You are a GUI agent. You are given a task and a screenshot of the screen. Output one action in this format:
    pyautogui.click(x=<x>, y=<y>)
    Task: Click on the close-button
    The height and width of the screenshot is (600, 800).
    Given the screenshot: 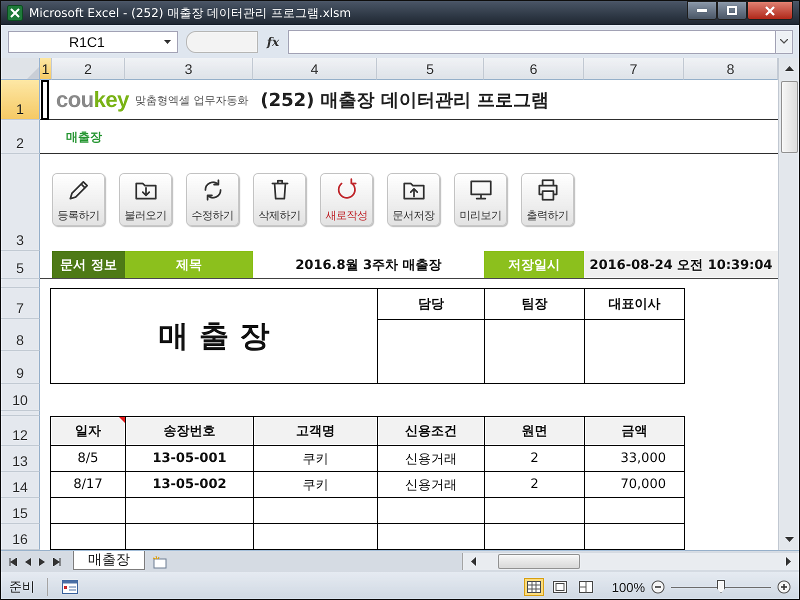 What is the action you would take?
    pyautogui.click(x=770, y=10)
    